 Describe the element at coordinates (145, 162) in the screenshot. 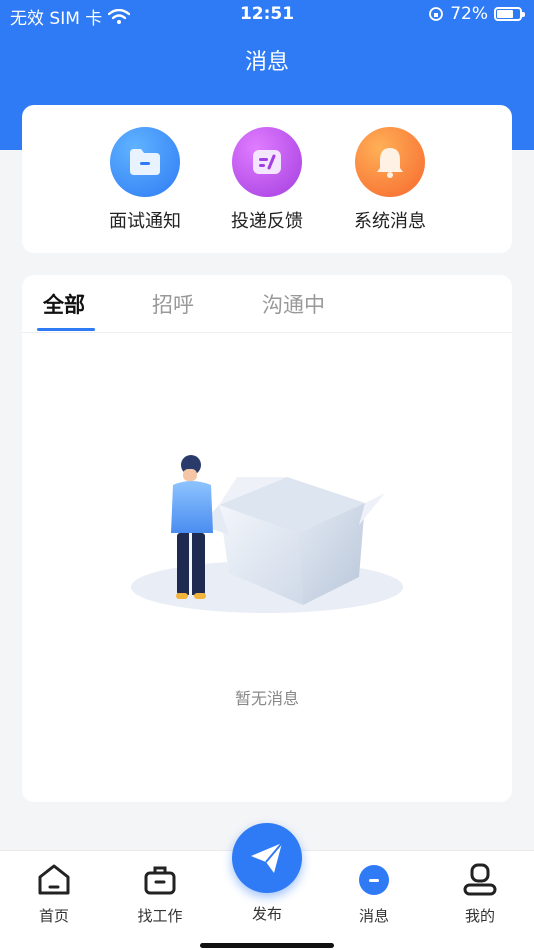

I see `folder-icon` at that location.